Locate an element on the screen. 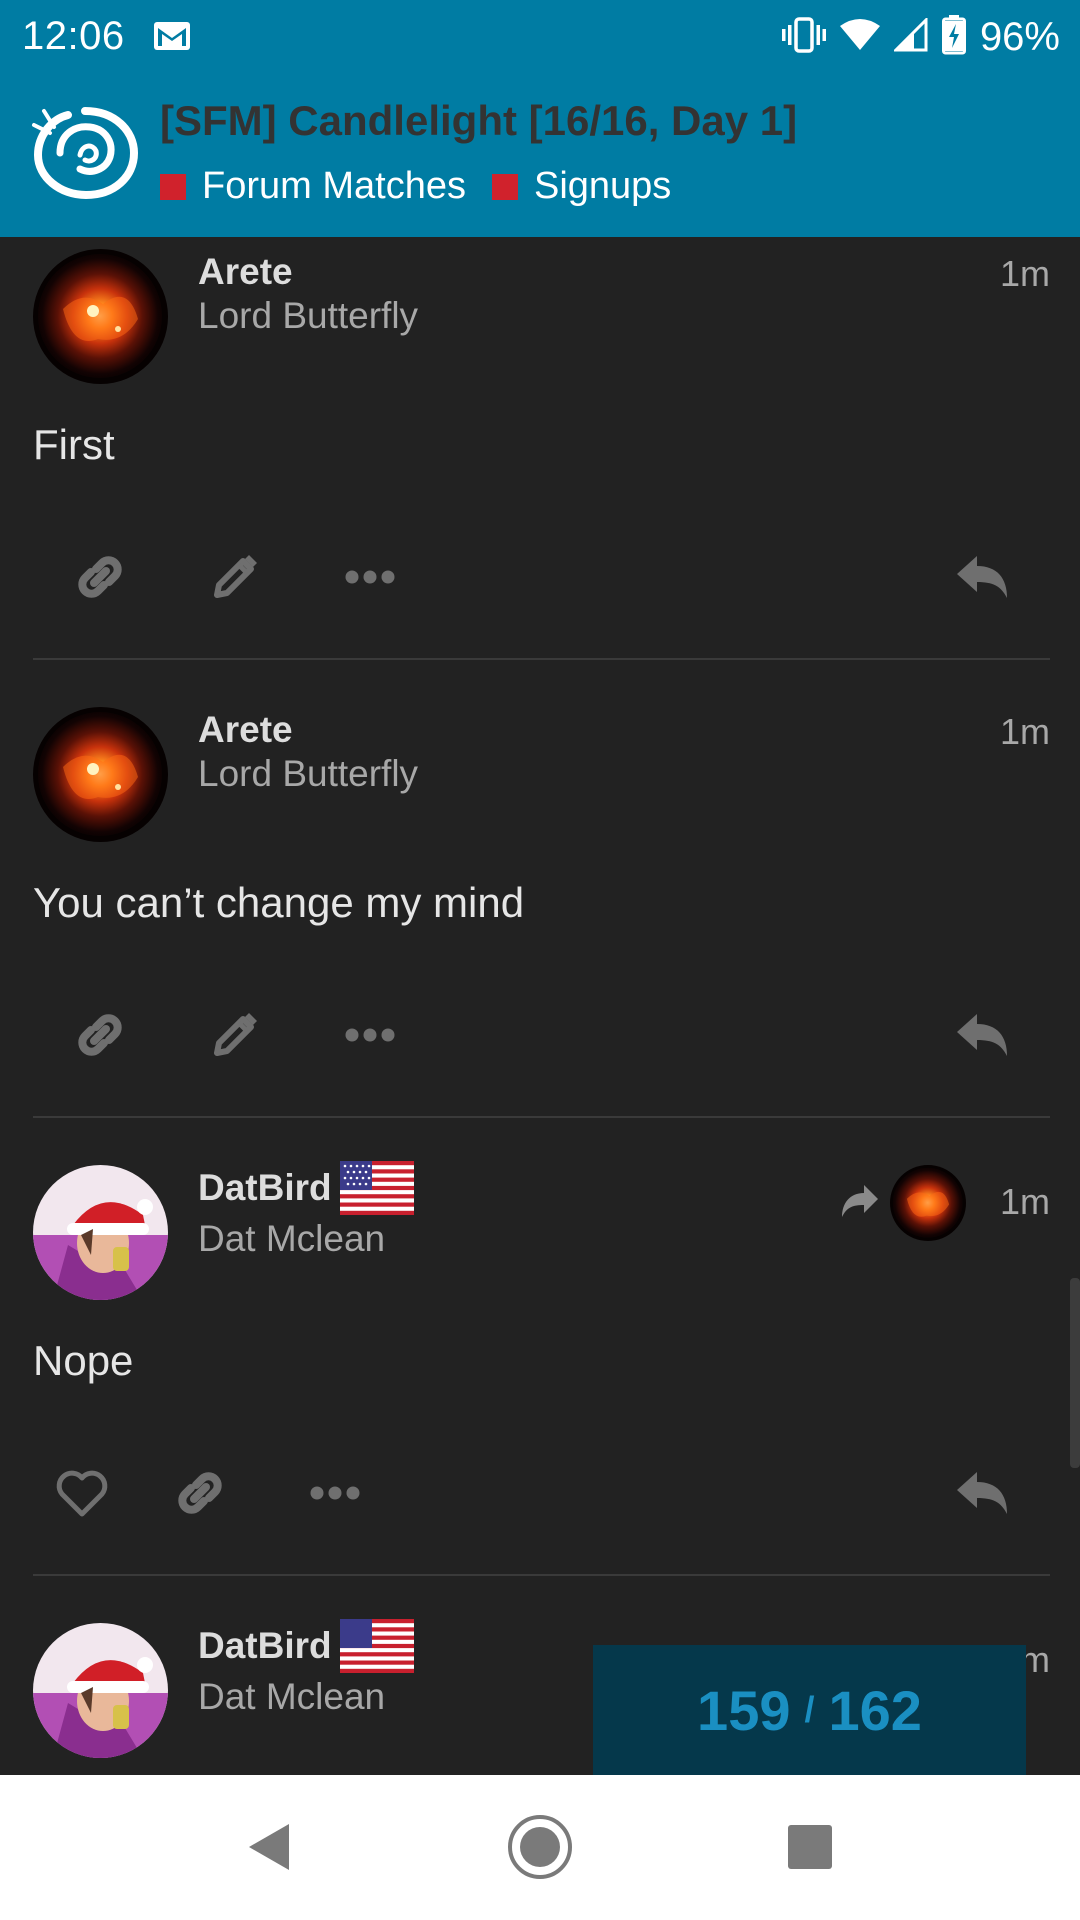 The image size is (1080, 1920). topic-title: [SFM] Candlelight [16/16, Day 1] is located at coordinates (610, 121).